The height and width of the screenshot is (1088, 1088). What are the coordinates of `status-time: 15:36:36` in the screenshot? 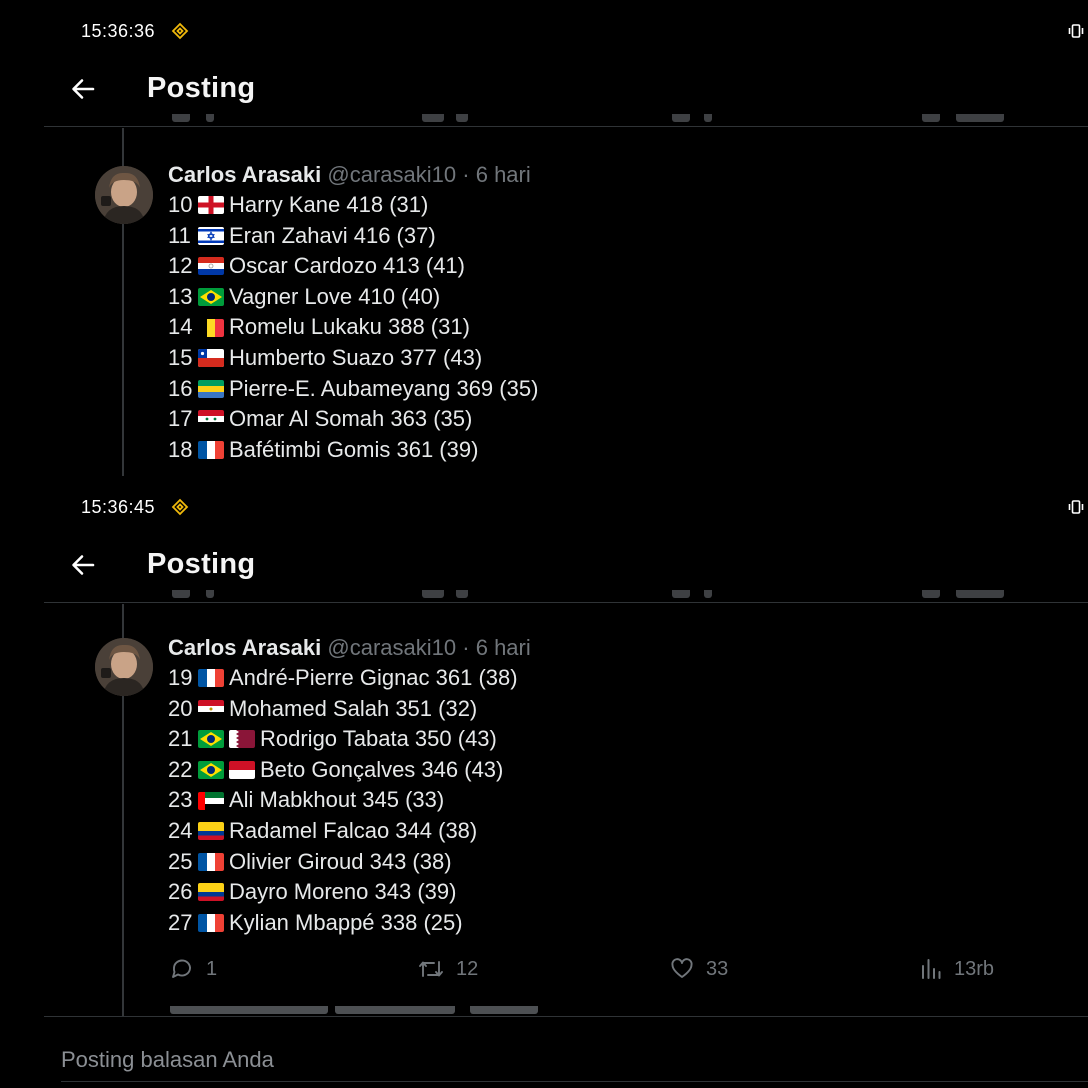 It's located at (118, 31).